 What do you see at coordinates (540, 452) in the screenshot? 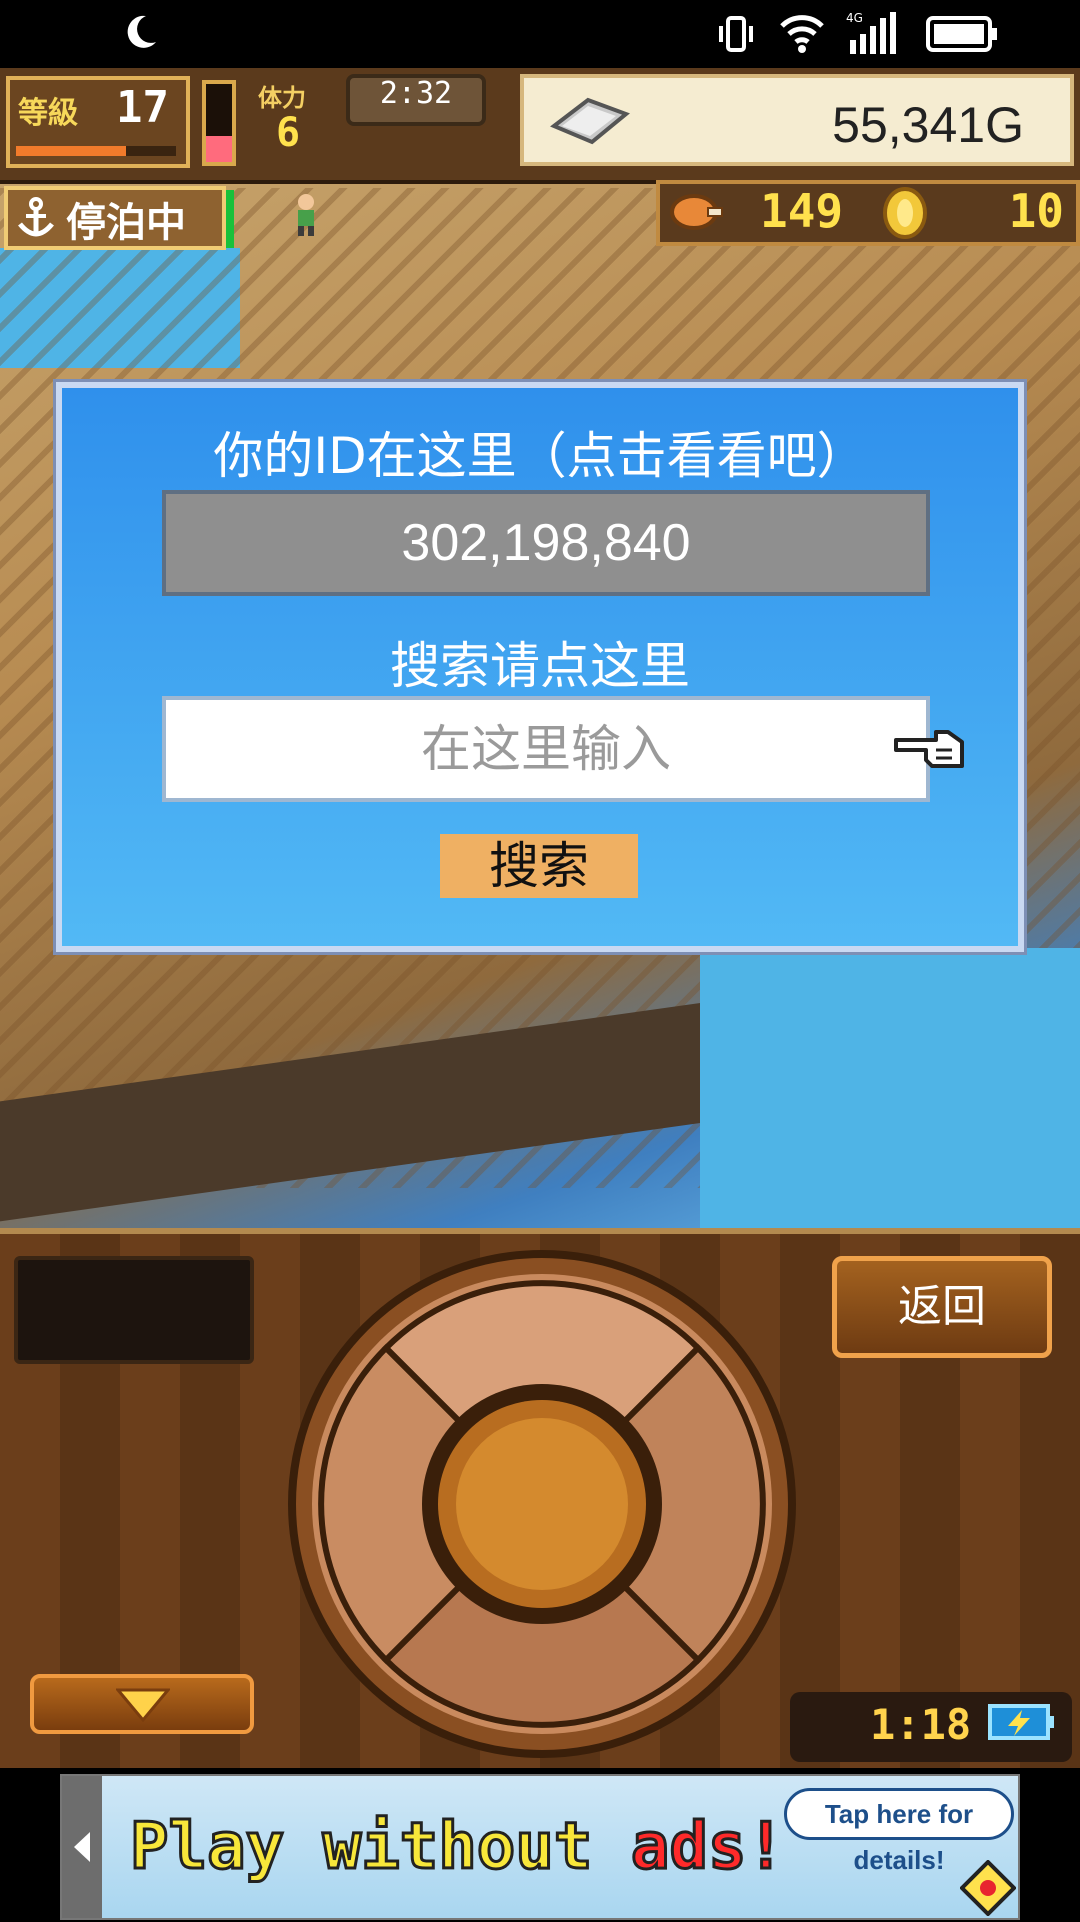
I see `dialog-title: 你的ID在这里（点击看看吧）` at bounding box center [540, 452].